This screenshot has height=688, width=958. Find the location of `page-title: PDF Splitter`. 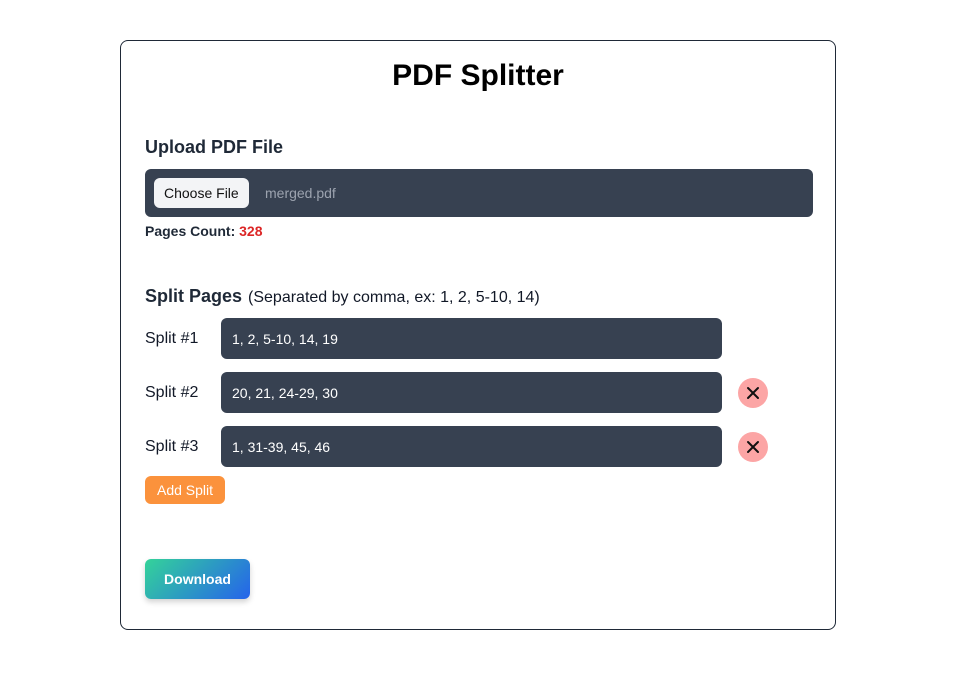

page-title: PDF Splitter is located at coordinates (478, 75).